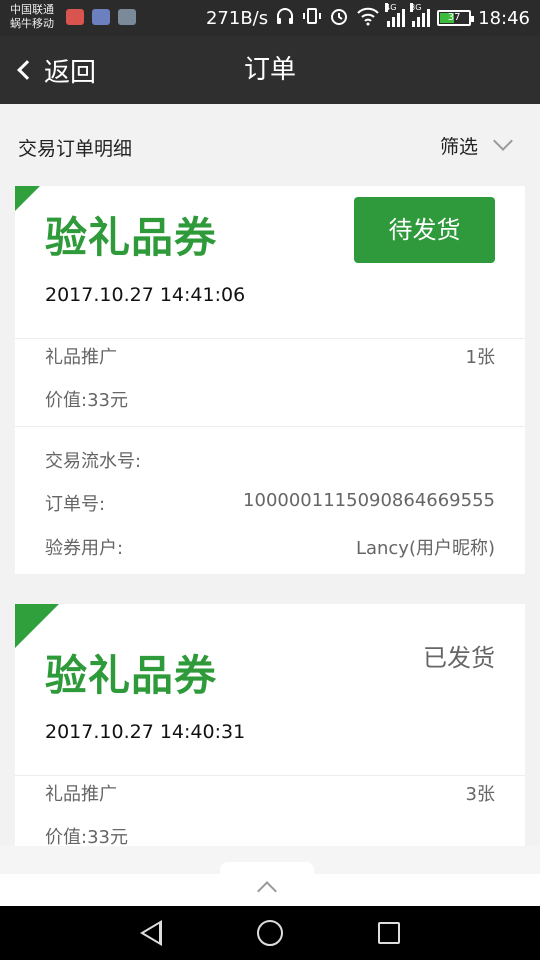 The width and height of the screenshot is (540, 960). I want to click on status-shipped: 已发货, so click(459, 658).